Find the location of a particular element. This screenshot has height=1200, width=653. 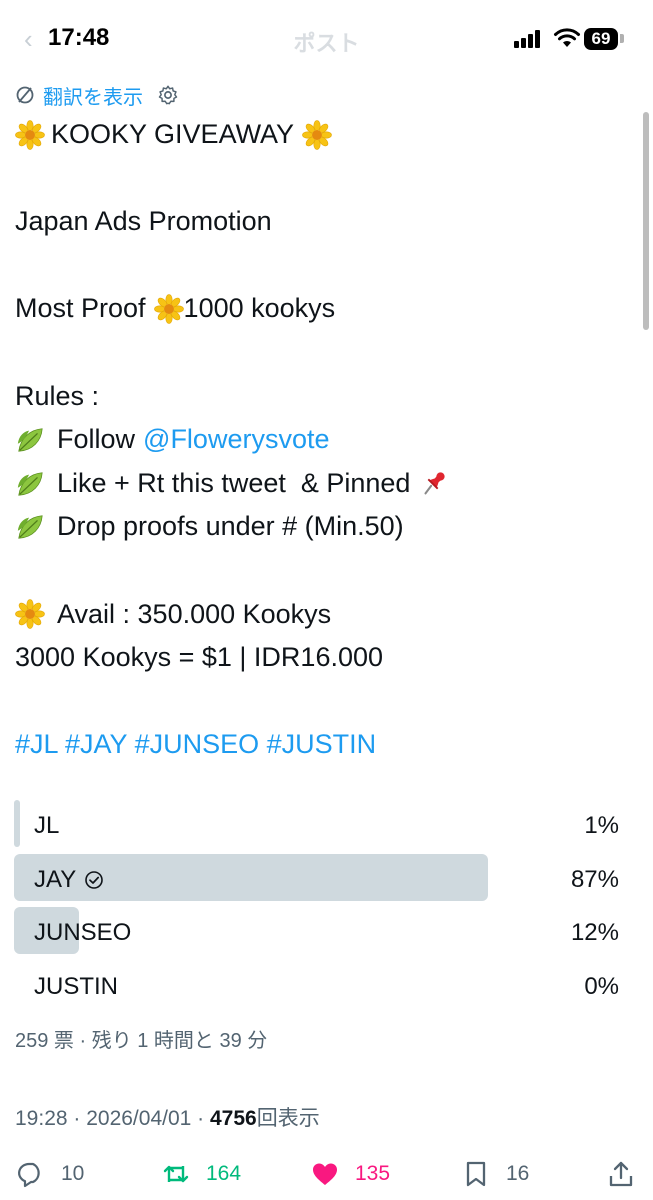

rule-2: Like + Rt this tweet & Pinned is located at coordinates (325, 484).